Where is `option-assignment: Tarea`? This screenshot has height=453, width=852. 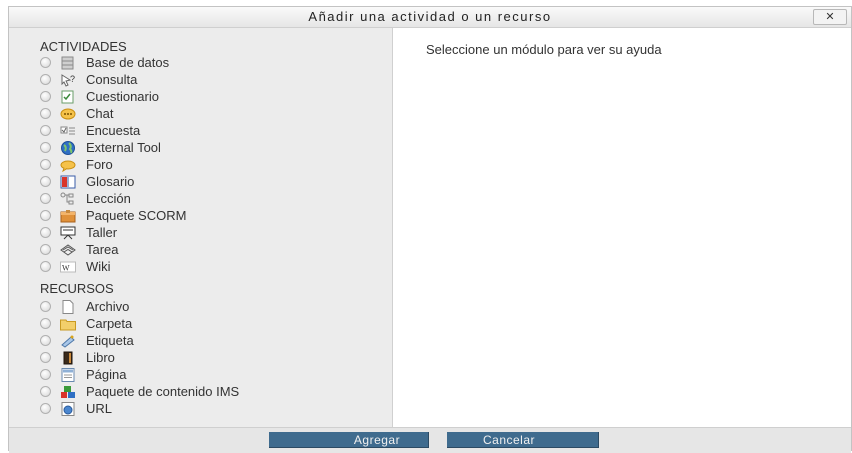 option-assignment: Tarea is located at coordinates (79, 249).